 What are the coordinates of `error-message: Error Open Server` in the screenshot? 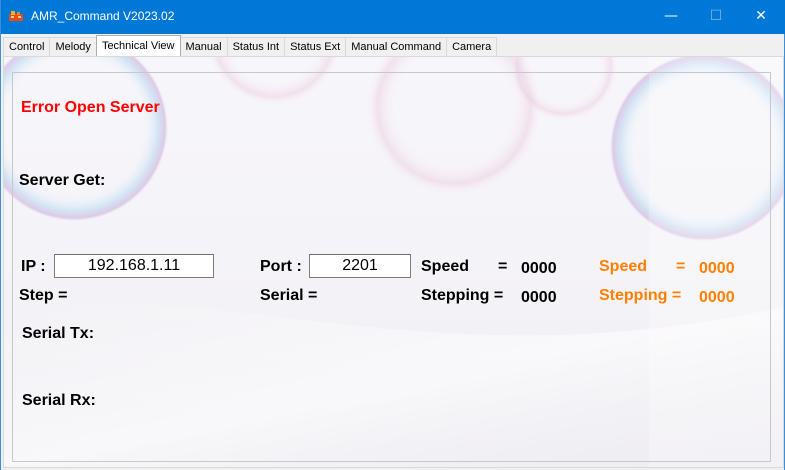 It's located at (90, 107).